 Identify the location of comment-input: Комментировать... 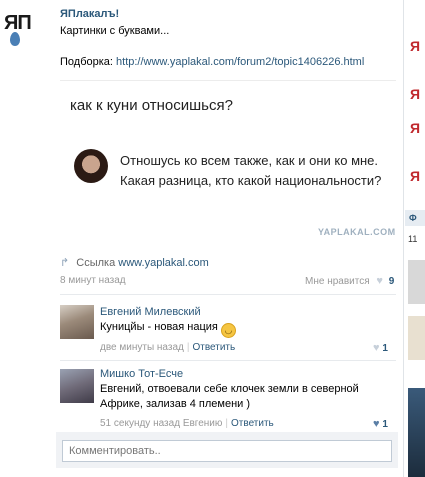
(227, 451).